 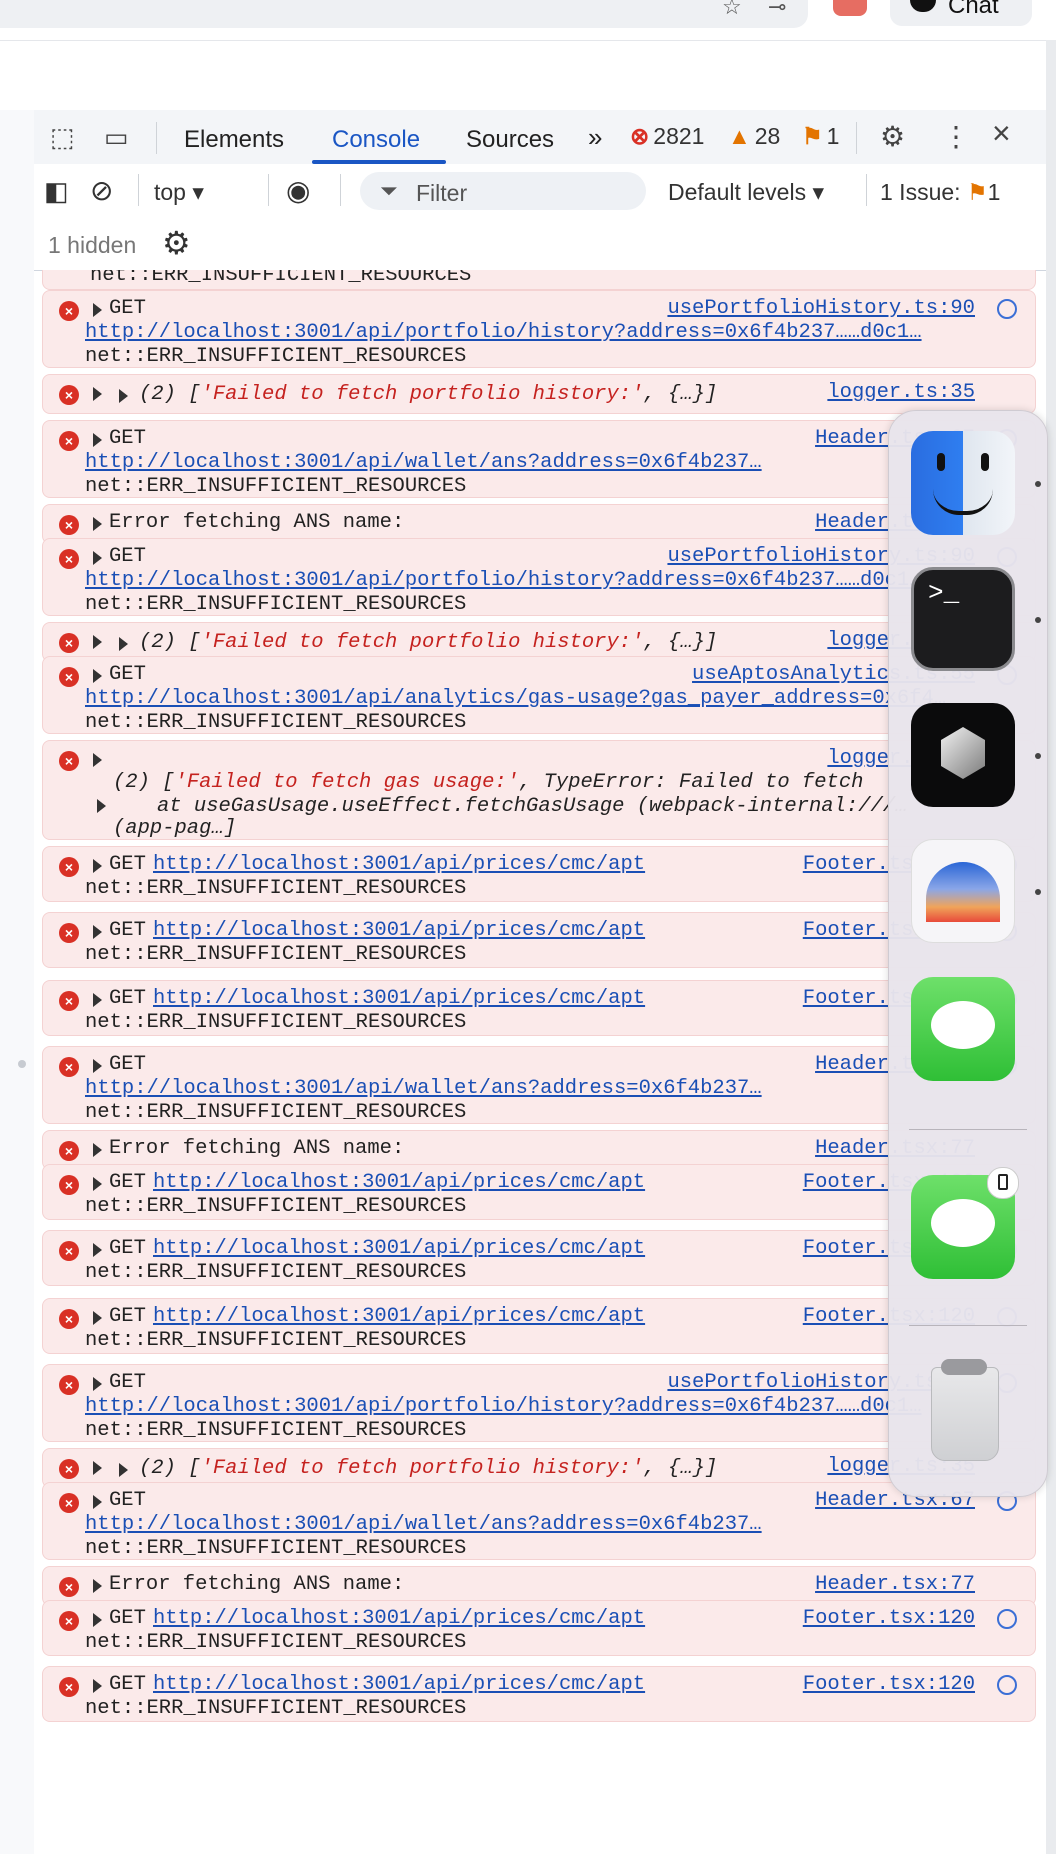 I want to click on messages-phone-icon, so click(x=965, y=1223).